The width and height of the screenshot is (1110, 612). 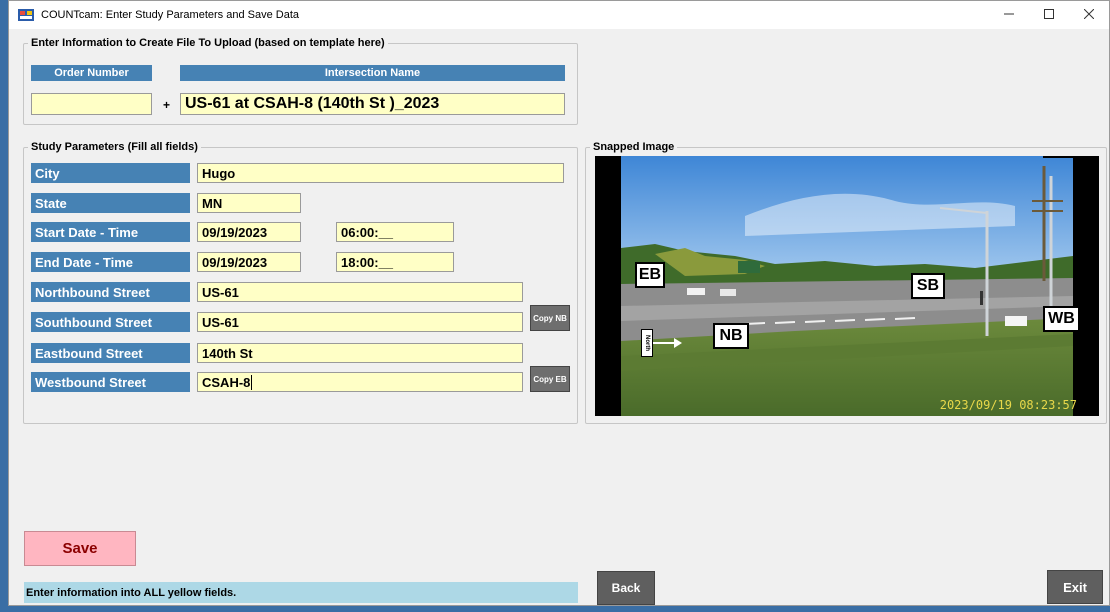 I want to click on start-time-input: 06:00:__, so click(x=395, y=232).